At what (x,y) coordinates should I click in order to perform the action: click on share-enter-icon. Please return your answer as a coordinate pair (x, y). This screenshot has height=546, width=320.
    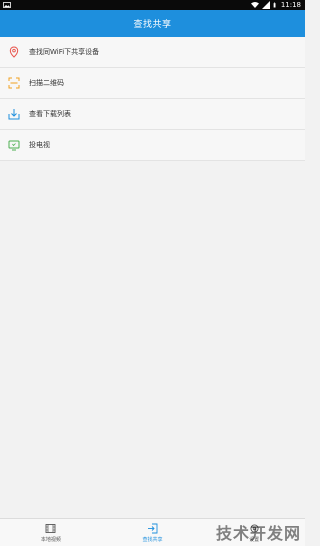
    Looking at the image, I should click on (153, 528).